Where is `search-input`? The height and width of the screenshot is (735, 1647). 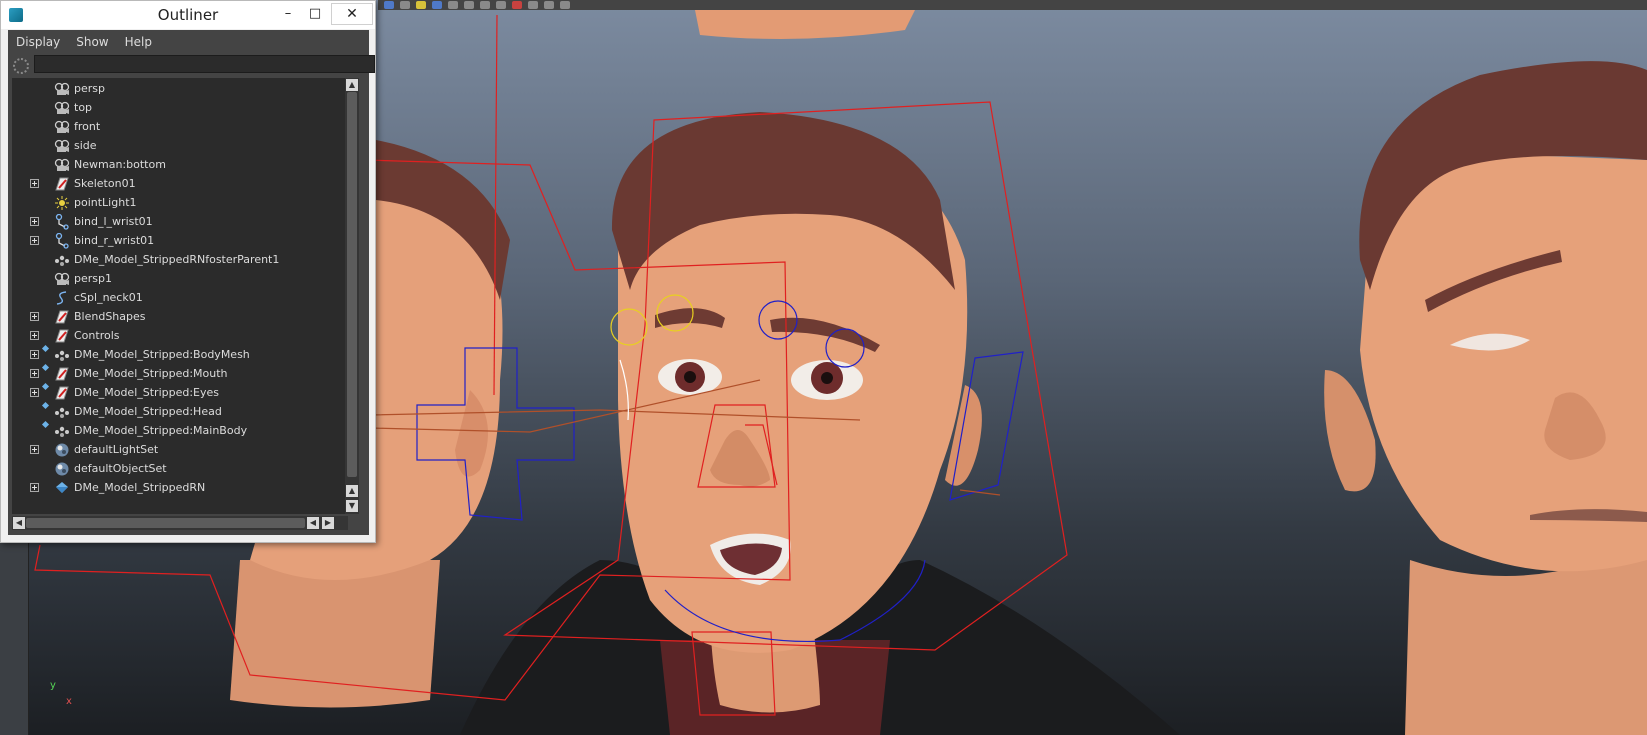 search-input is located at coordinates (204, 64).